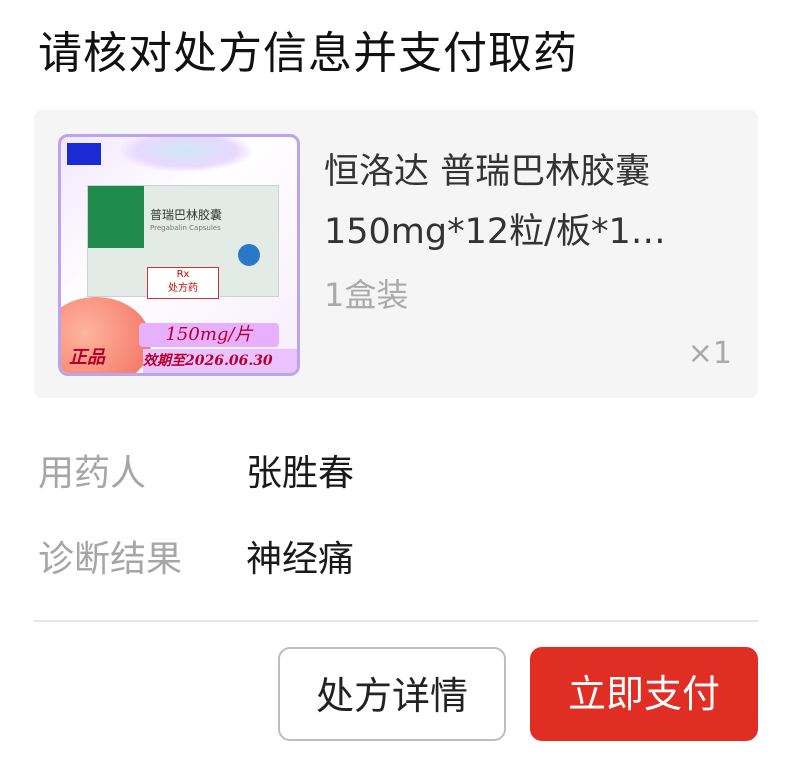 Image resolution: width=800 pixels, height=762 pixels. What do you see at coordinates (220, 361) in the screenshot?
I see `expiry-band: 效期至2026.06.30` at bounding box center [220, 361].